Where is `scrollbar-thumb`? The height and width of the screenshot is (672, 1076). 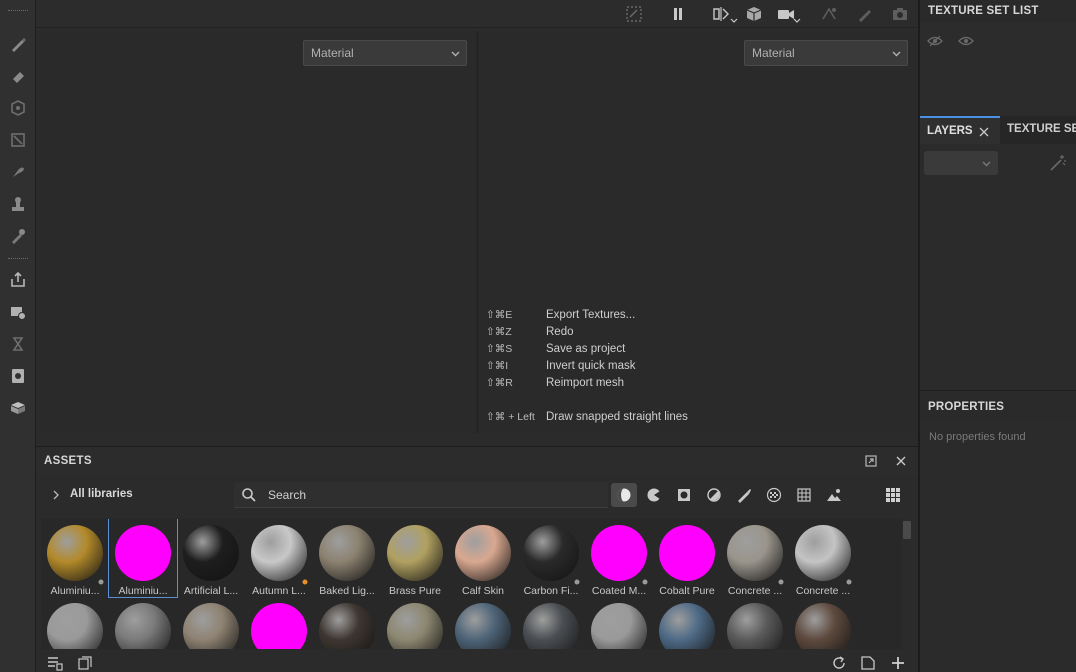
scrollbar-thumb is located at coordinates (907, 530).